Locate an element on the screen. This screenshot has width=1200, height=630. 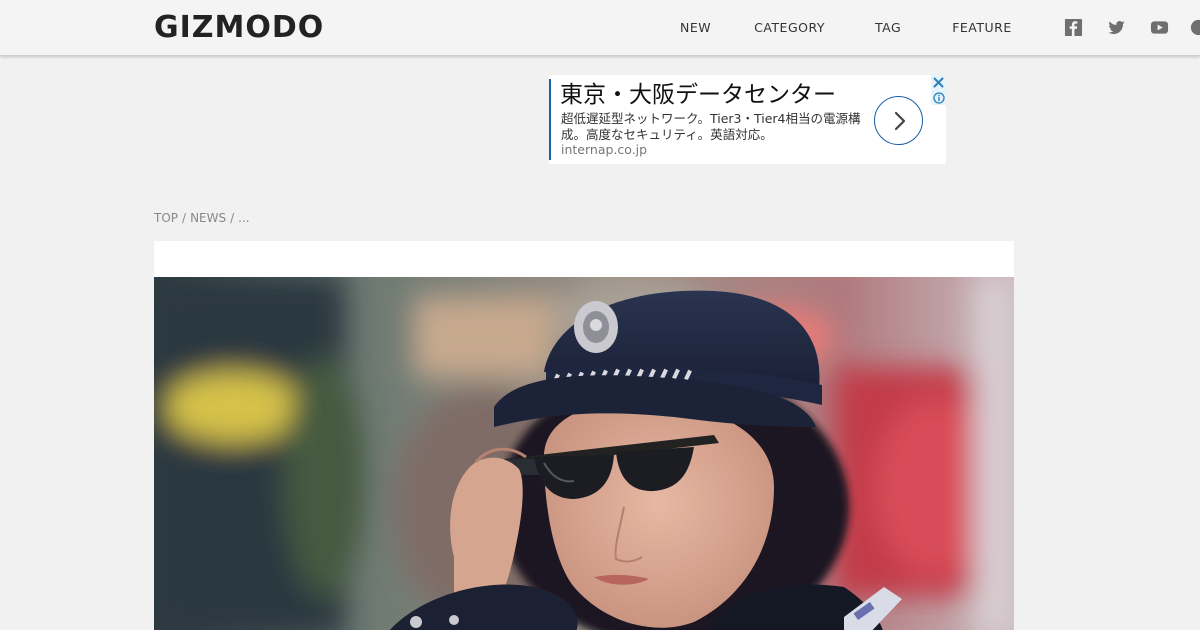
ad-url: internap.co.jp is located at coordinates (604, 150).